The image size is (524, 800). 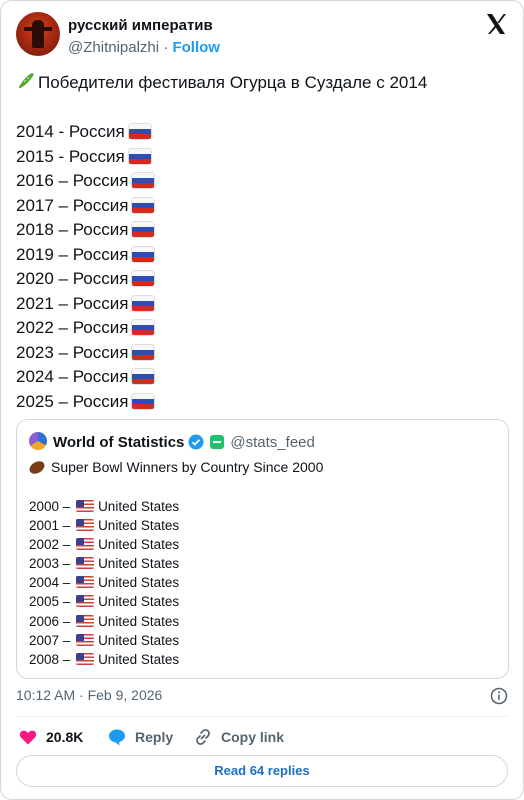 What do you see at coordinates (72, 303) in the screenshot?
I see `winner-text: 2021 – Россия` at bounding box center [72, 303].